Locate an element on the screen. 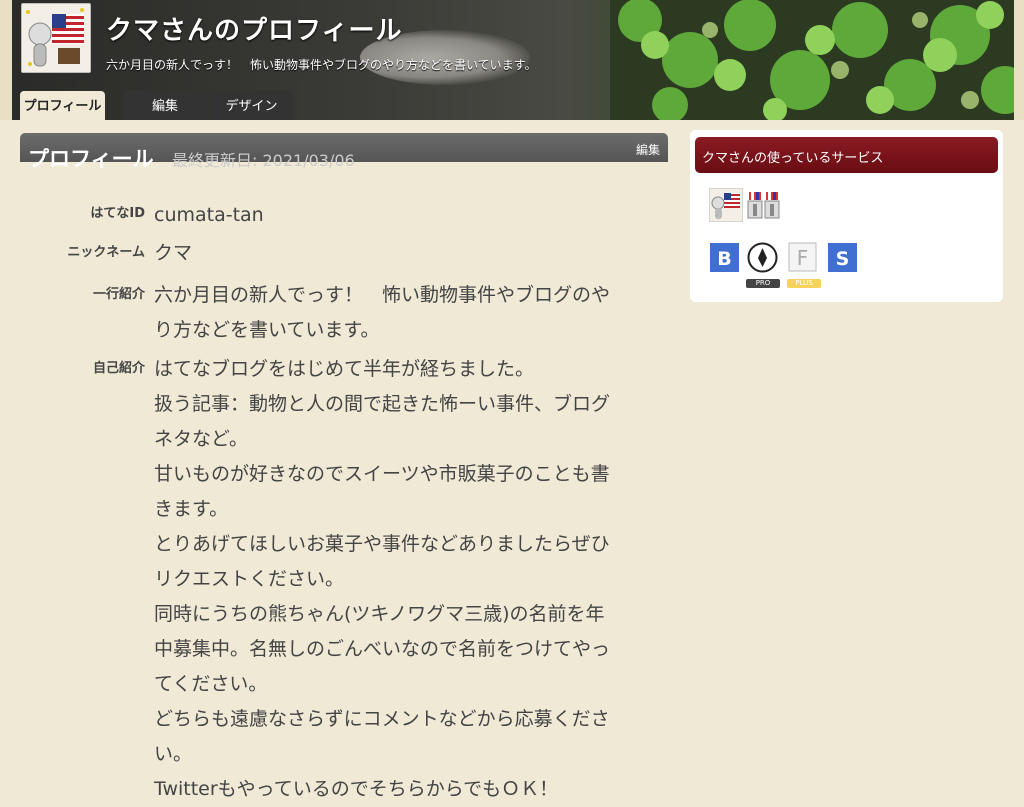 This screenshot has height=807, width=1024. svg-text: B is located at coordinates (724, 259).